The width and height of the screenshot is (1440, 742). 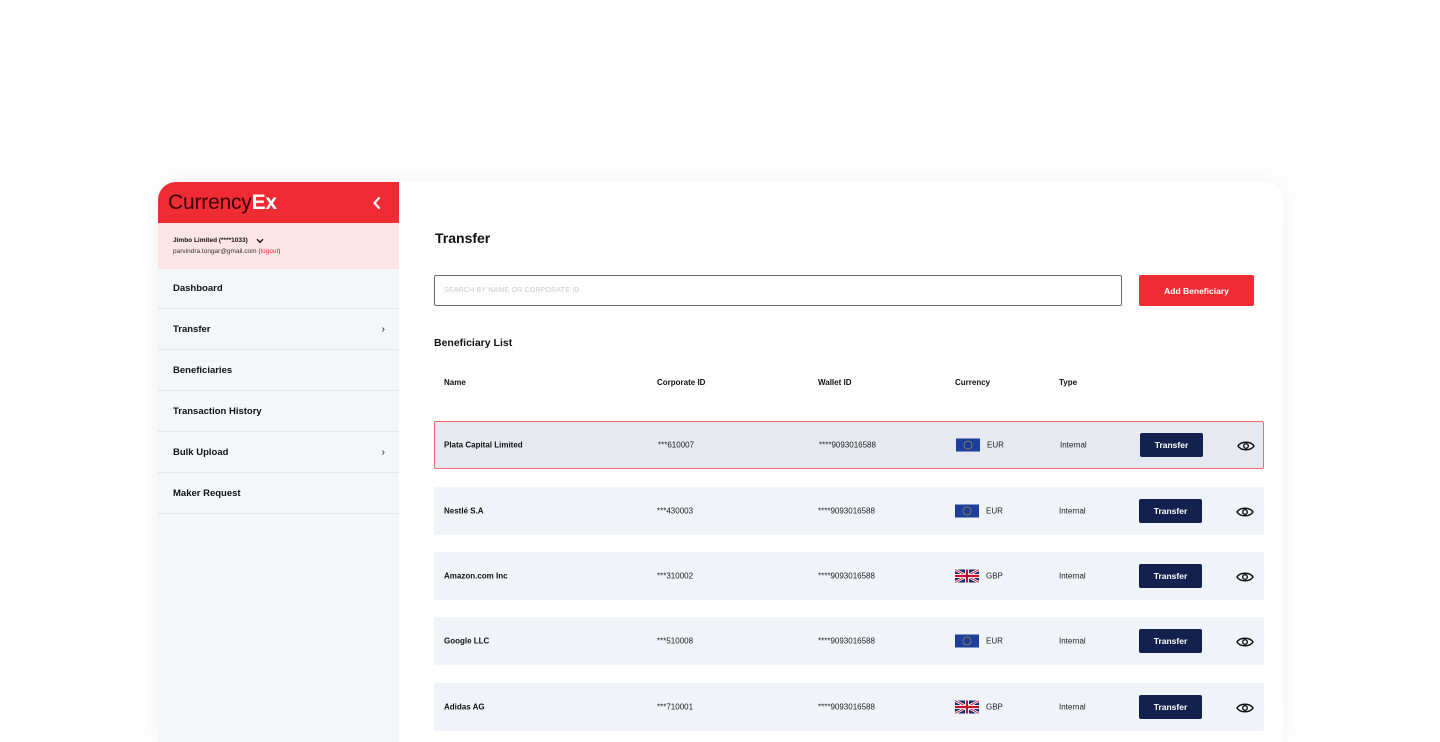 I want to click on corporate-id: ***710001, so click(x=675, y=707).